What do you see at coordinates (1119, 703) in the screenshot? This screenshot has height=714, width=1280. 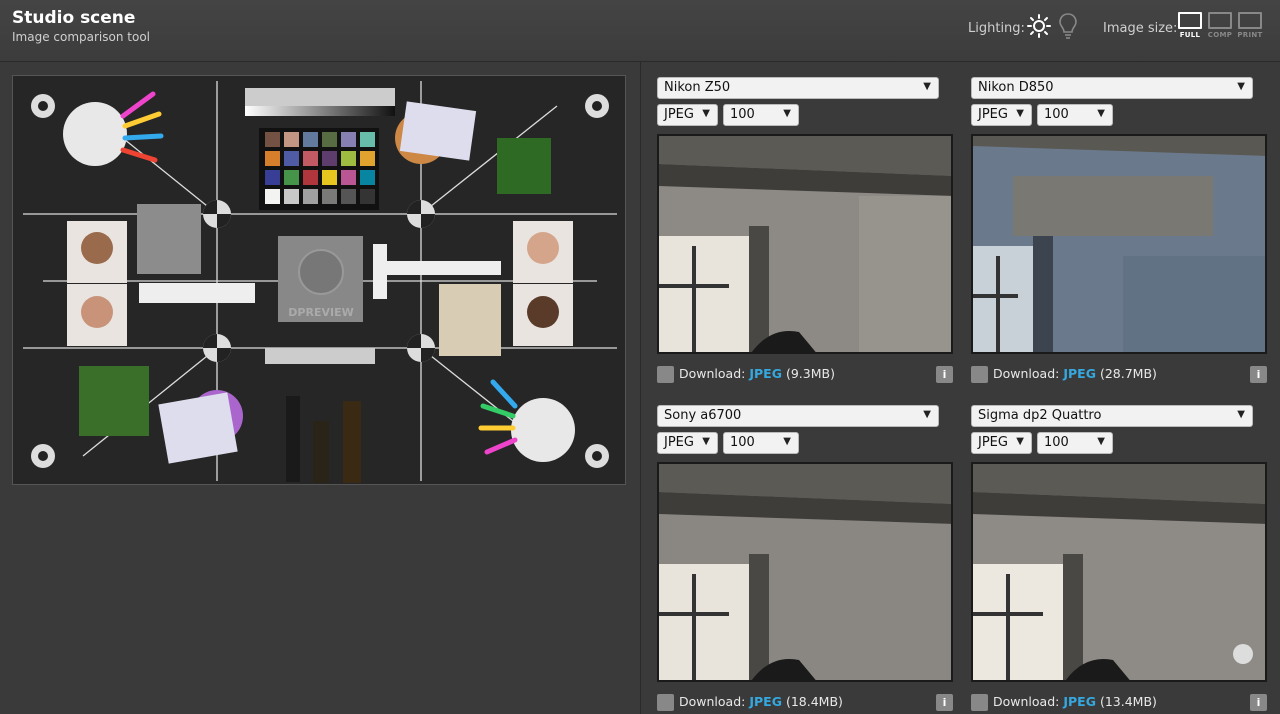 I see `download-row: Download: JPEG (13.4MB) i` at bounding box center [1119, 703].